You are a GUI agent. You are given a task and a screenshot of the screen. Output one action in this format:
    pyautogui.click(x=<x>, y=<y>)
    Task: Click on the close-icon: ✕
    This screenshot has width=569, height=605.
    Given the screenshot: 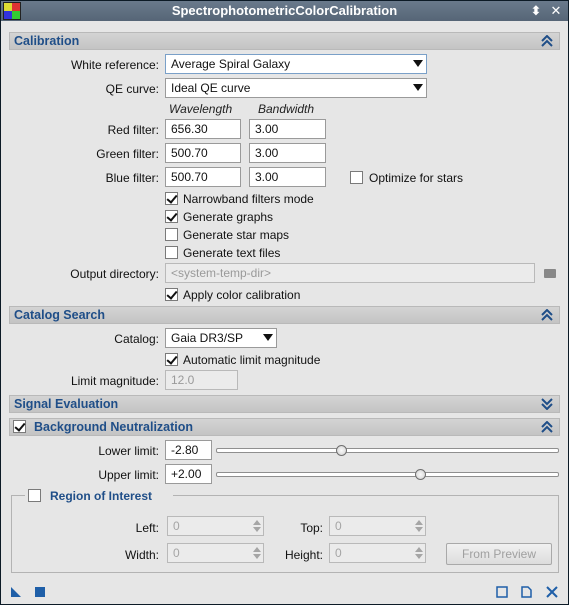 What is the action you would take?
    pyautogui.click(x=556, y=11)
    